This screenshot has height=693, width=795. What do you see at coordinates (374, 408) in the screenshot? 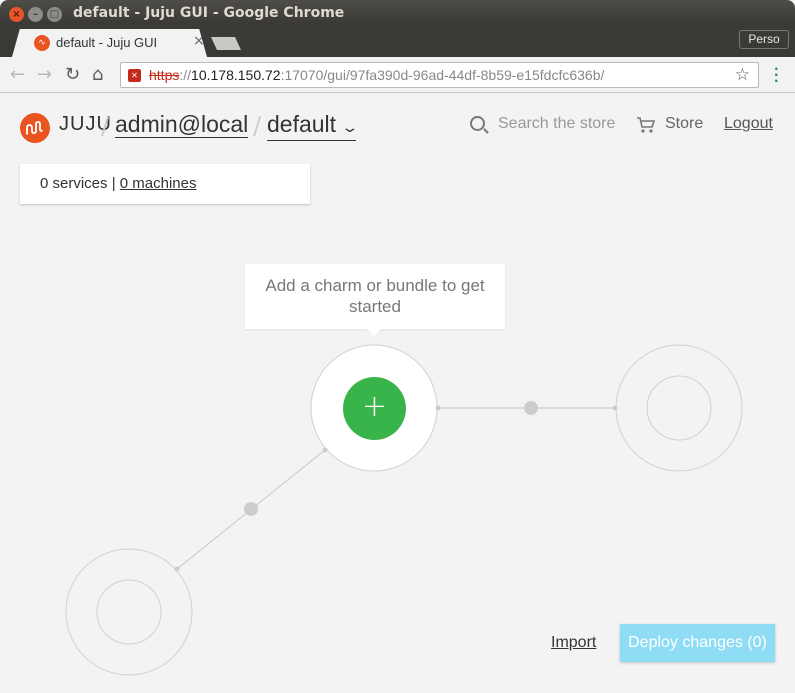
I see `add-charm-button: +` at bounding box center [374, 408].